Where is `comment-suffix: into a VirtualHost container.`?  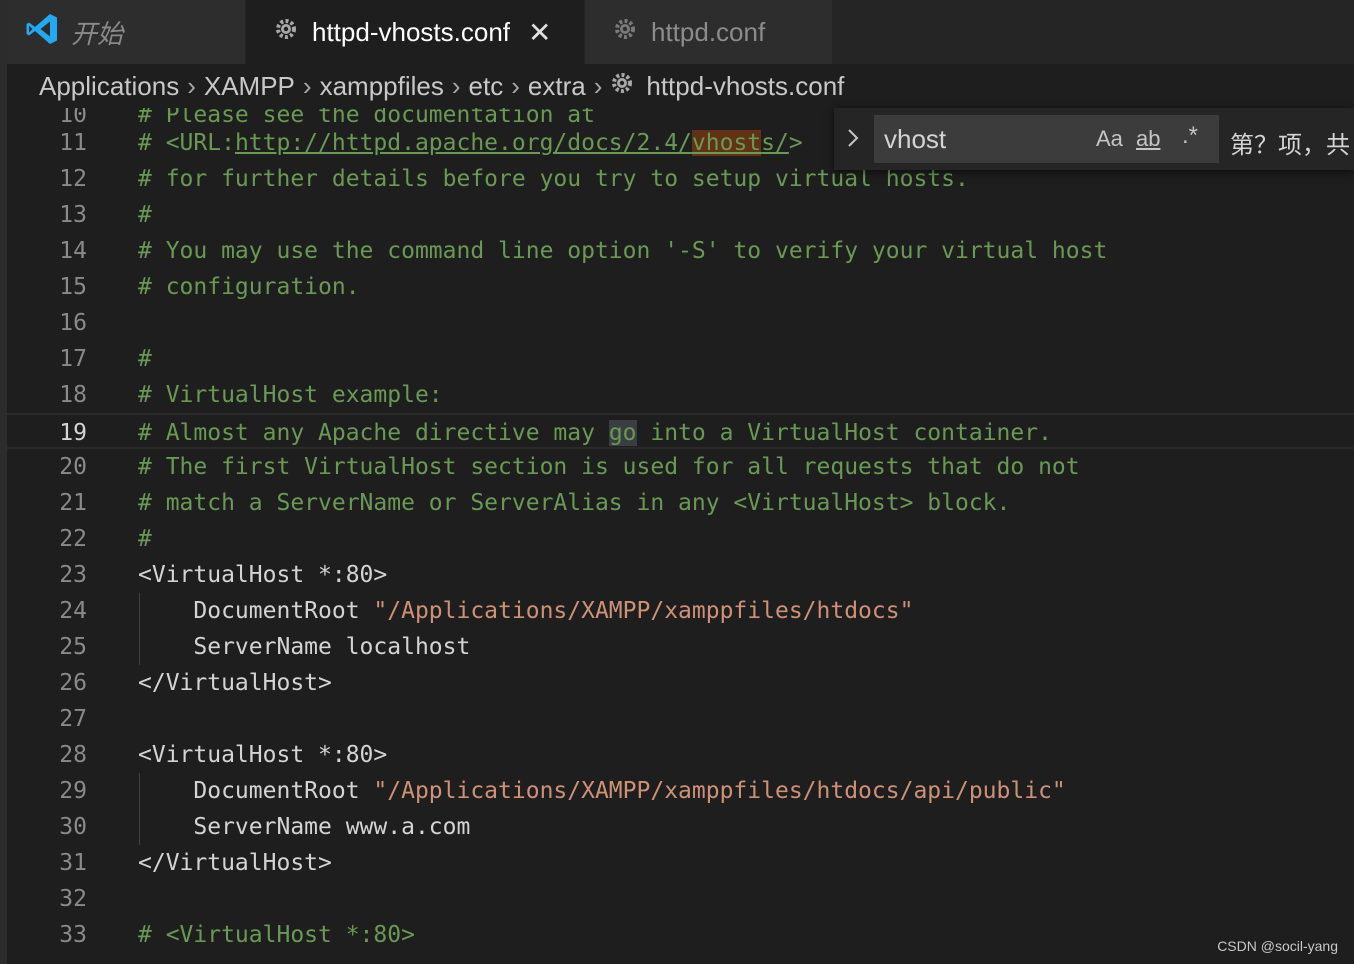
comment-suffix: into a VirtualHost container. is located at coordinates (844, 433).